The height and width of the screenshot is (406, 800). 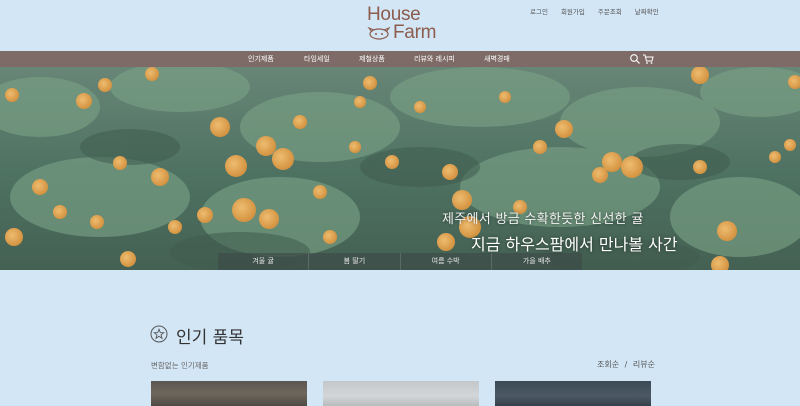 What do you see at coordinates (610, 11) in the screenshot?
I see `order-lookup-link: 주문조회` at bounding box center [610, 11].